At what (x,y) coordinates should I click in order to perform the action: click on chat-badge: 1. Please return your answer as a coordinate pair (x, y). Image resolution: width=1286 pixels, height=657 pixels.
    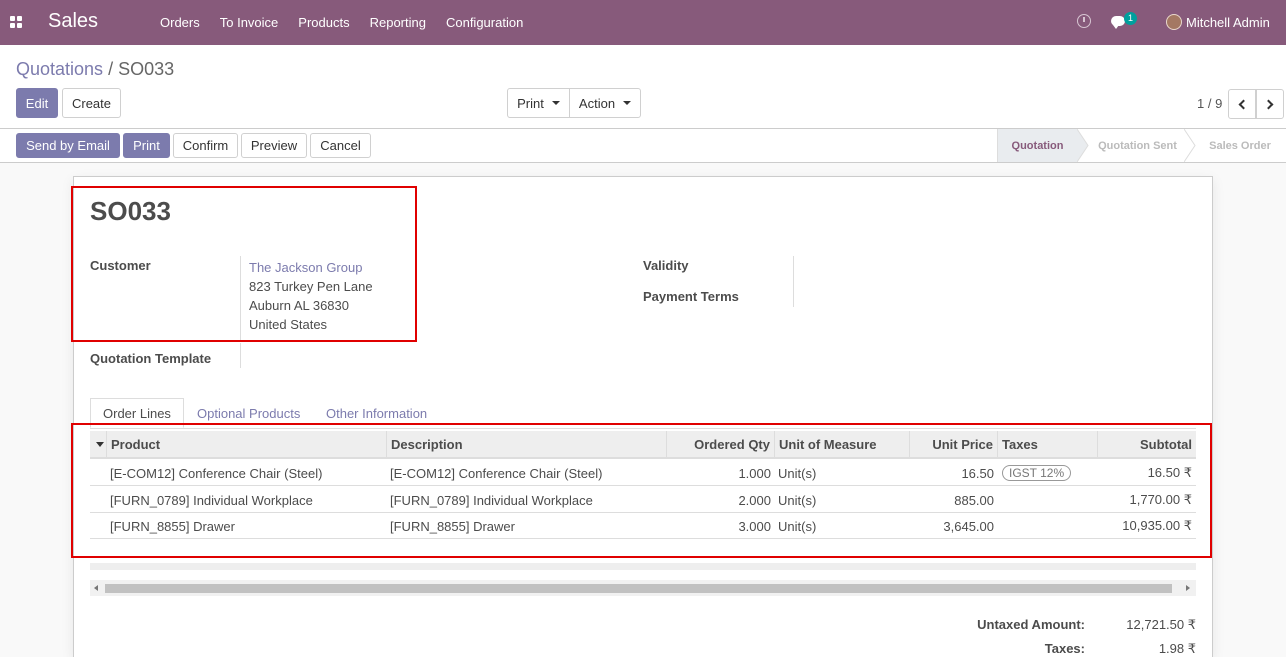
    Looking at the image, I should click on (1131, 18).